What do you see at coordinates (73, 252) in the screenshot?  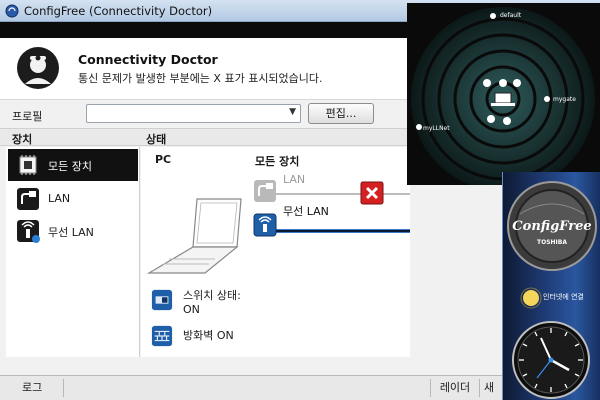 I see `device-list: 모든 장치 LAN 무선 LAN` at bounding box center [73, 252].